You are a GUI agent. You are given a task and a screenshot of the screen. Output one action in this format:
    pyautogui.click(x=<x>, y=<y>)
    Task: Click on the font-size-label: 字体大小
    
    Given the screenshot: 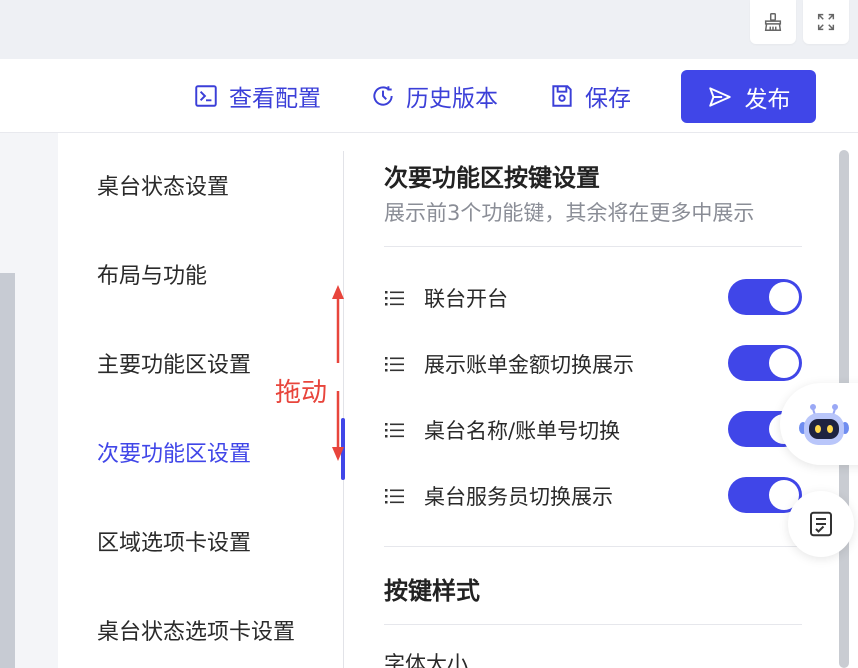 What is the action you would take?
    pyautogui.click(x=426, y=660)
    